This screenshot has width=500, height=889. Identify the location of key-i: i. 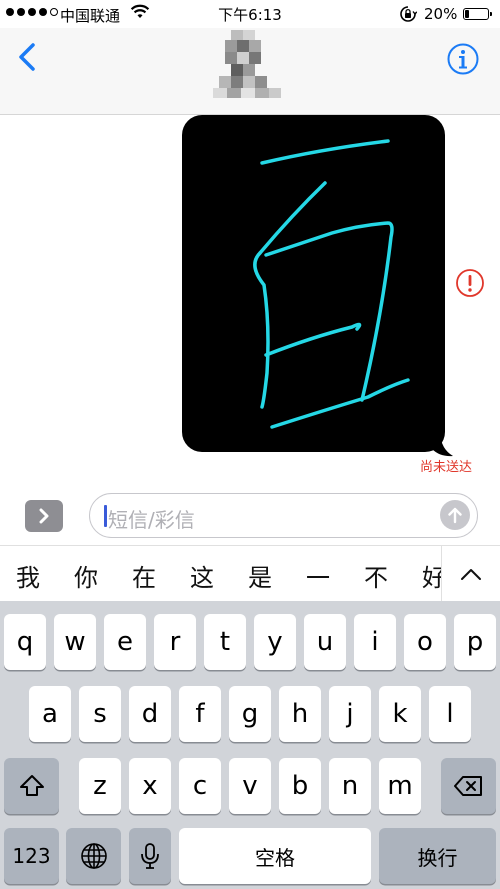
(375, 642).